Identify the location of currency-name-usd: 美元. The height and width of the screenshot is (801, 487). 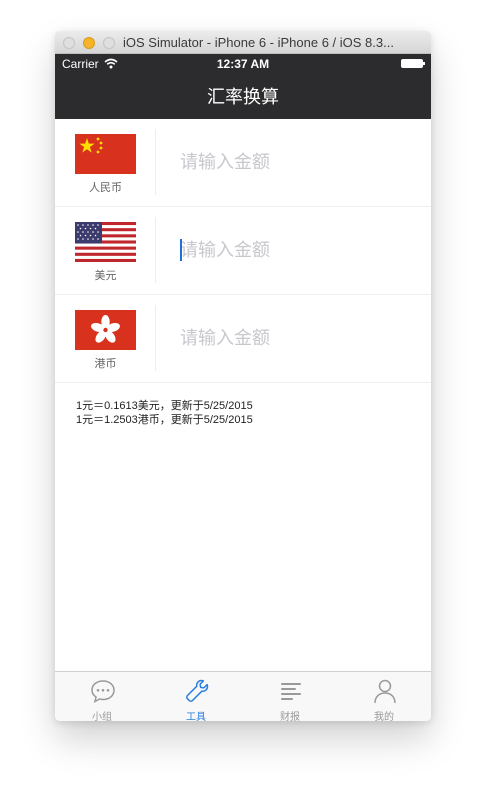
(105, 276).